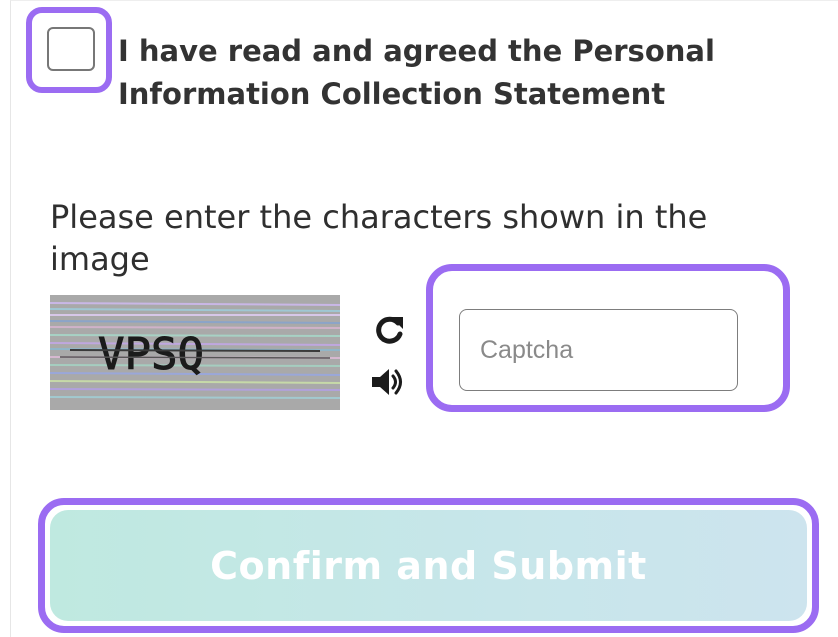 The image size is (838, 637). What do you see at coordinates (392, 94) in the screenshot?
I see `consent-label-line2: Information Collection Statement` at bounding box center [392, 94].